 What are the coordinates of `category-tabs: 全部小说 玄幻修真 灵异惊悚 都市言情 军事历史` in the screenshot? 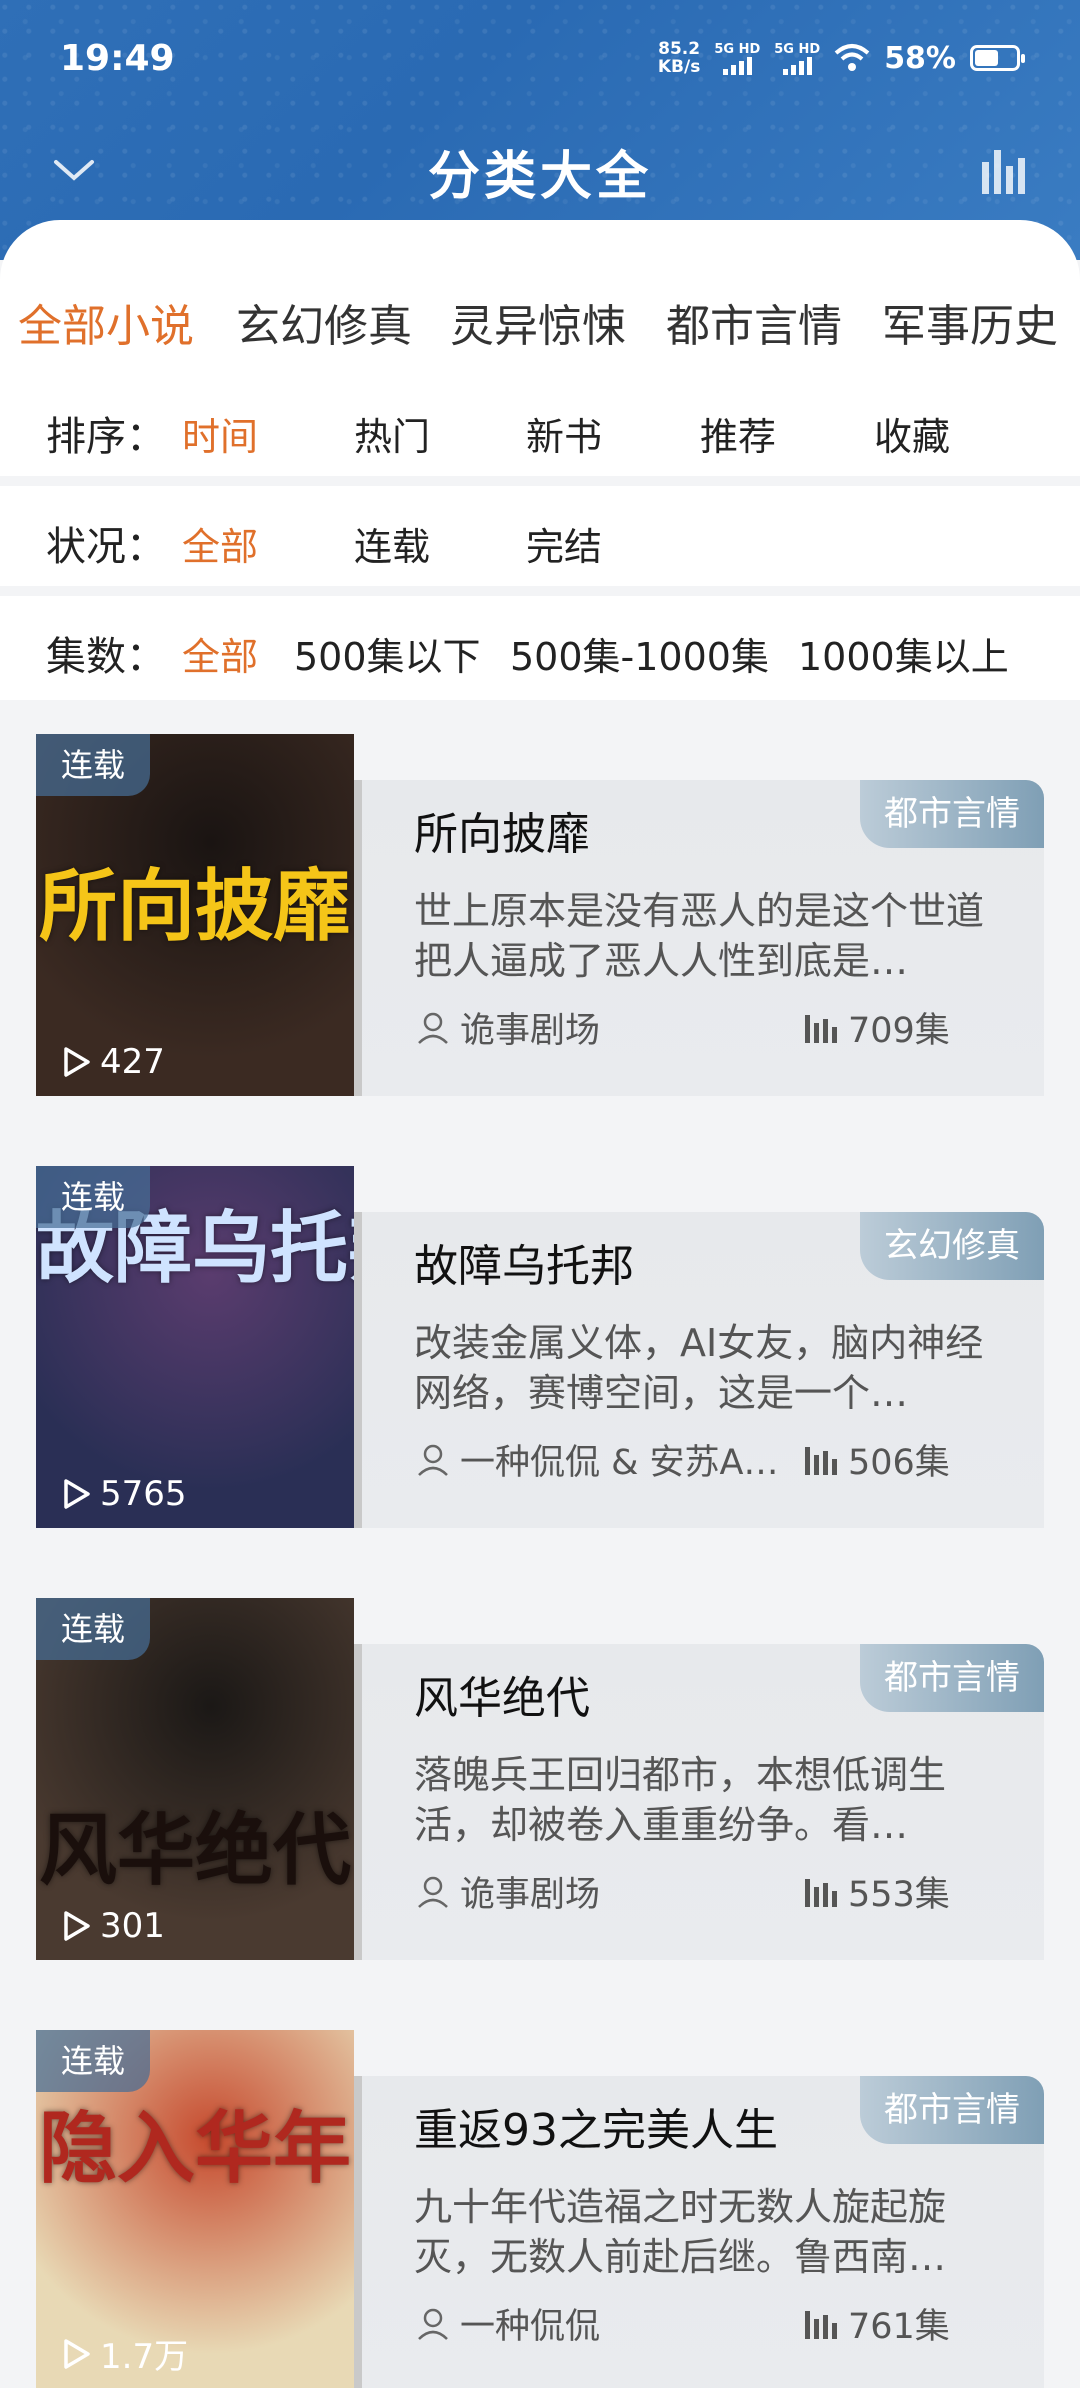 It's located at (540, 333).